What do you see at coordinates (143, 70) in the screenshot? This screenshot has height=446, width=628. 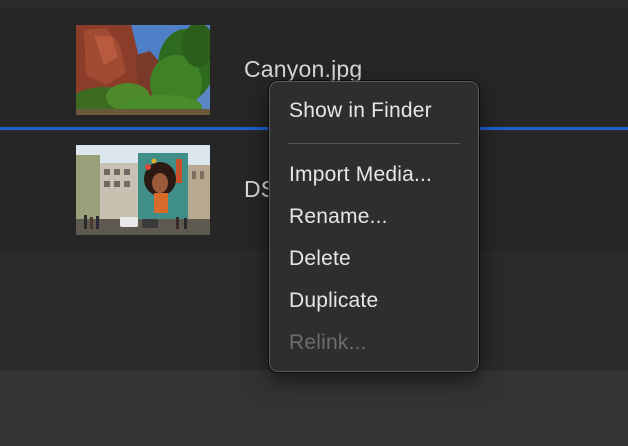 I see `canyon-photo-thumbnail` at bounding box center [143, 70].